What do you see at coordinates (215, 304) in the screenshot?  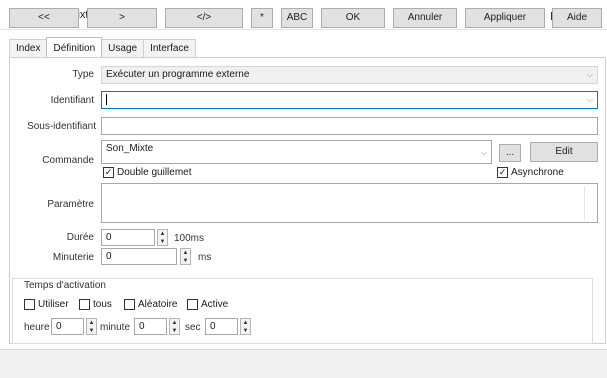 I see `active-label: Active` at bounding box center [215, 304].